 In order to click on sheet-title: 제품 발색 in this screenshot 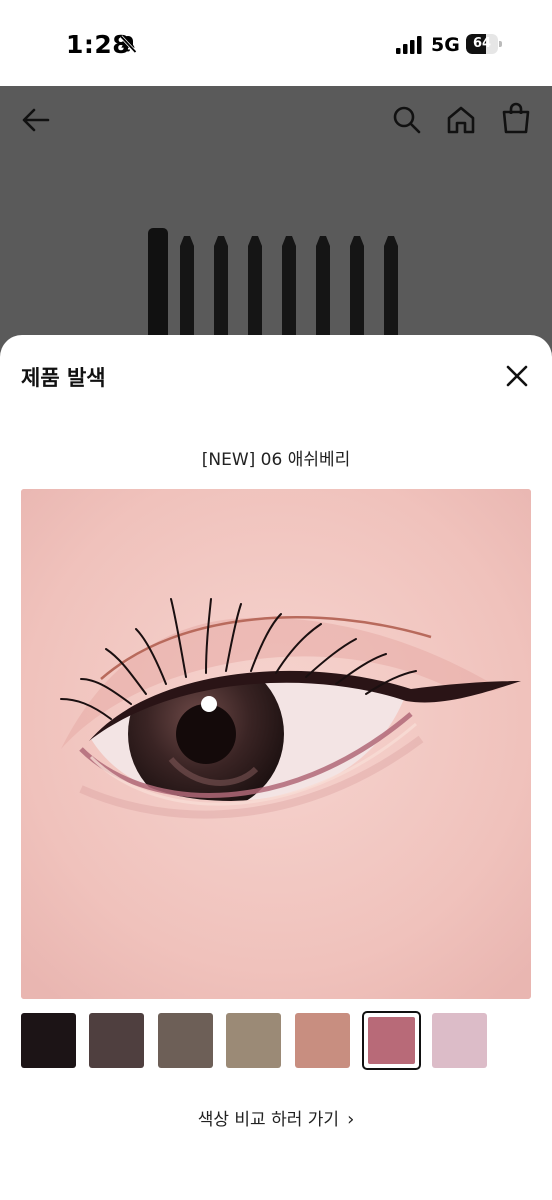, I will do `click(63, 378)`.